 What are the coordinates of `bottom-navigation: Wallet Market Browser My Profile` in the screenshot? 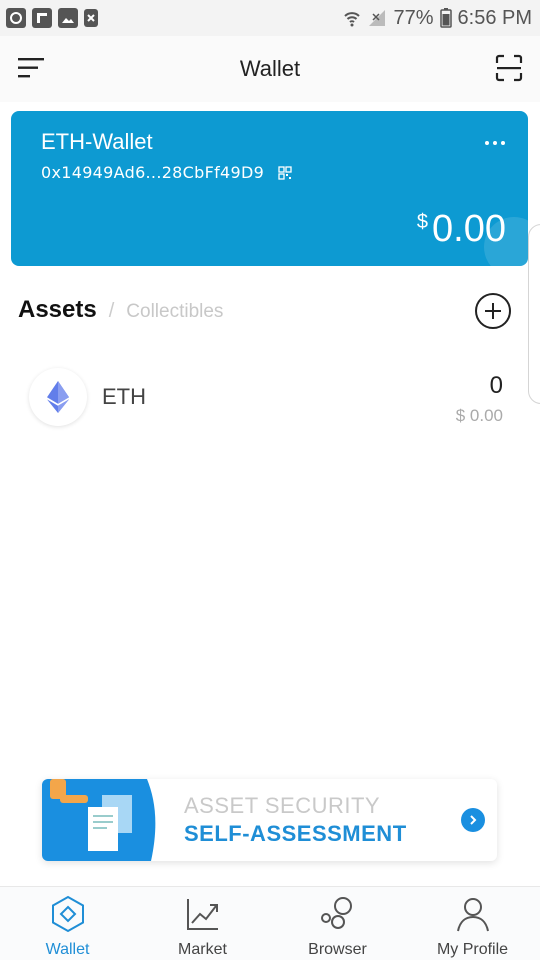 It's located at (270, 923).